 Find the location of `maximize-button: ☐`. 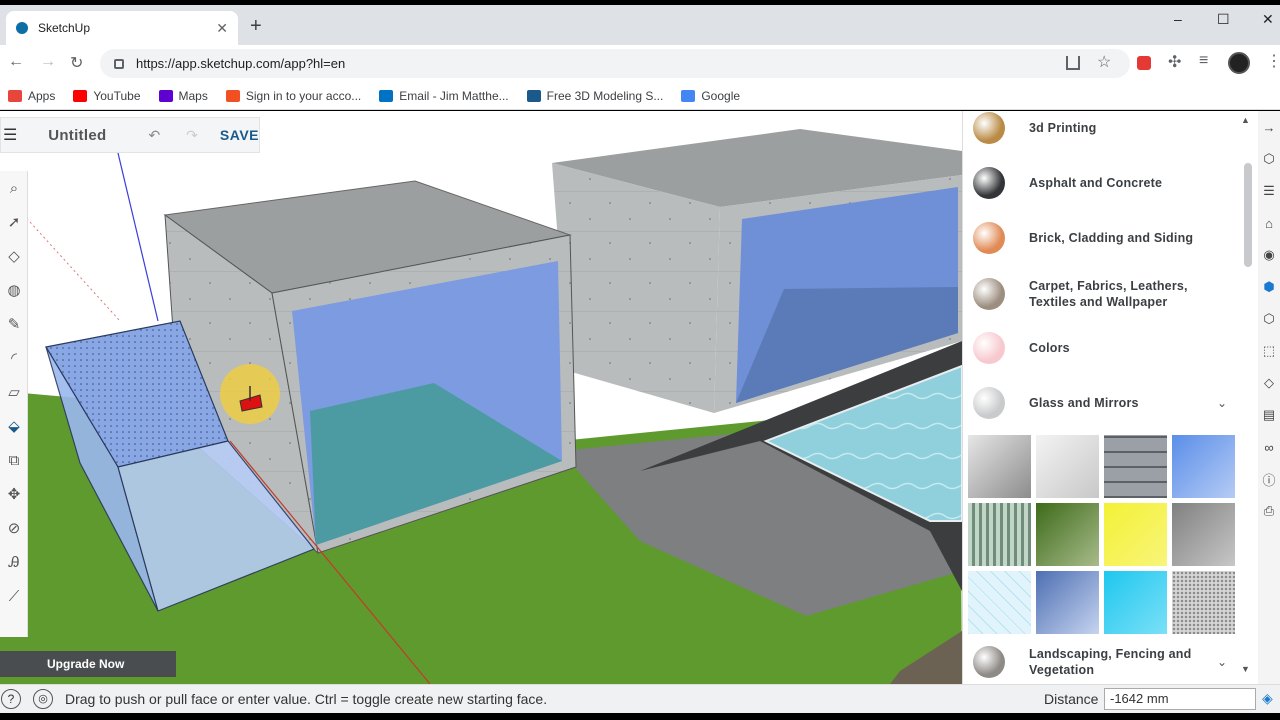

maximize-button: ☐ is located at coordinates (1223, 19).